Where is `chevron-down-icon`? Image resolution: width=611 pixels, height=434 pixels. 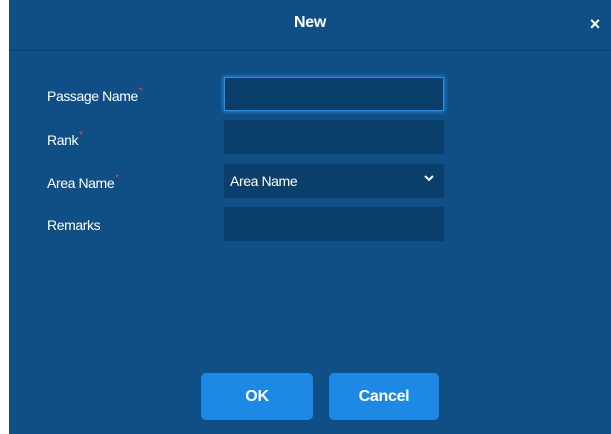 chevron-down-icon is located at coordinates (429, 178).